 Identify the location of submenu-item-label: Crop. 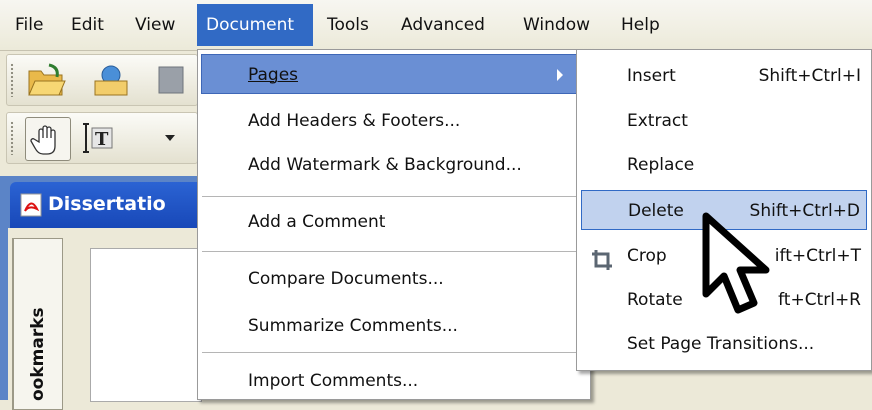
(647, 256).